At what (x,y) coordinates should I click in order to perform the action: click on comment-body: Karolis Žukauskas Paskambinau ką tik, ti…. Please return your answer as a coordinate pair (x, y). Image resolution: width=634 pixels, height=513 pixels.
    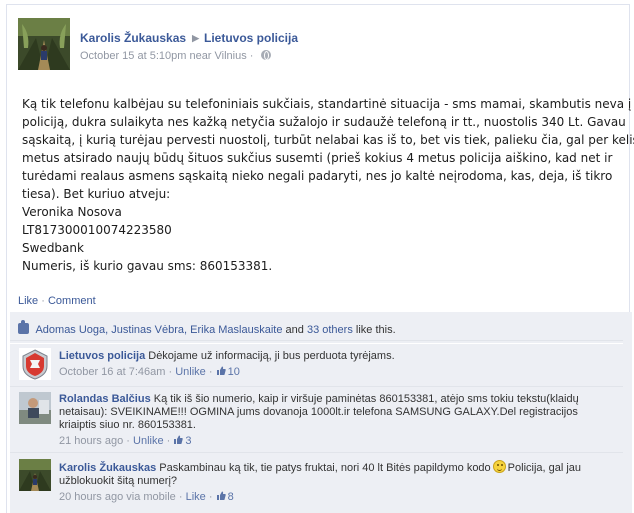
    Looking at the image, I should click on (337, 482).